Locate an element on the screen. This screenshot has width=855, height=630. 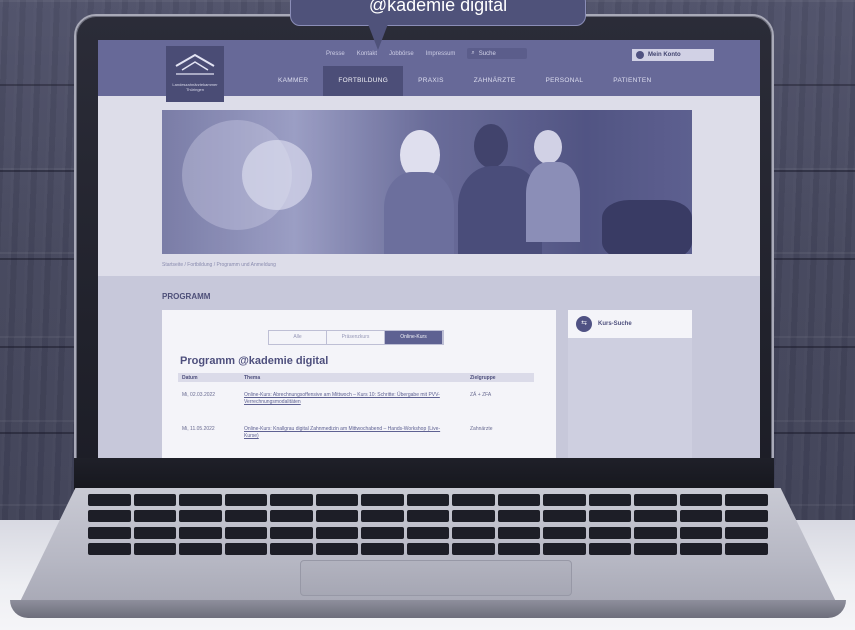
laptop-bezel-bottom is located at coordinates (424, 474).